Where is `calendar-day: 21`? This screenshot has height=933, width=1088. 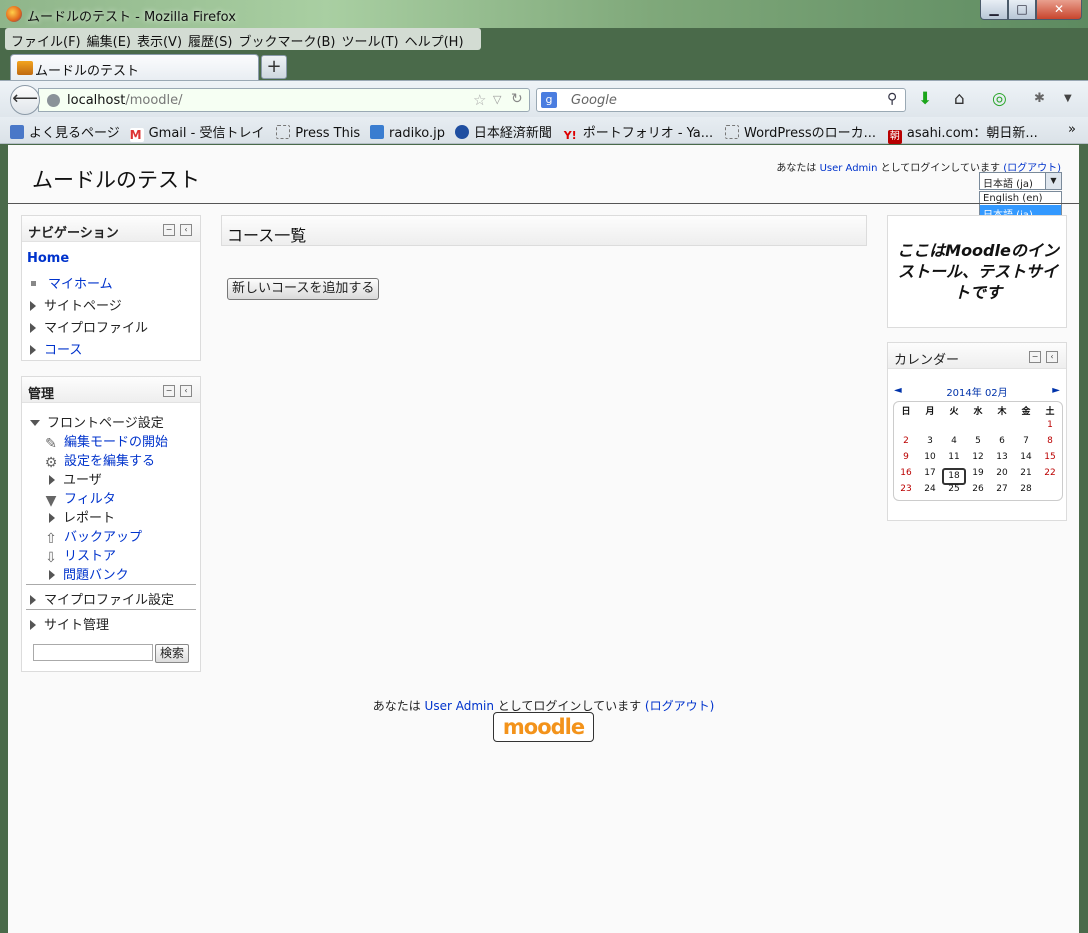
calendar-day: 21 is located at coordinates (1026, 473).